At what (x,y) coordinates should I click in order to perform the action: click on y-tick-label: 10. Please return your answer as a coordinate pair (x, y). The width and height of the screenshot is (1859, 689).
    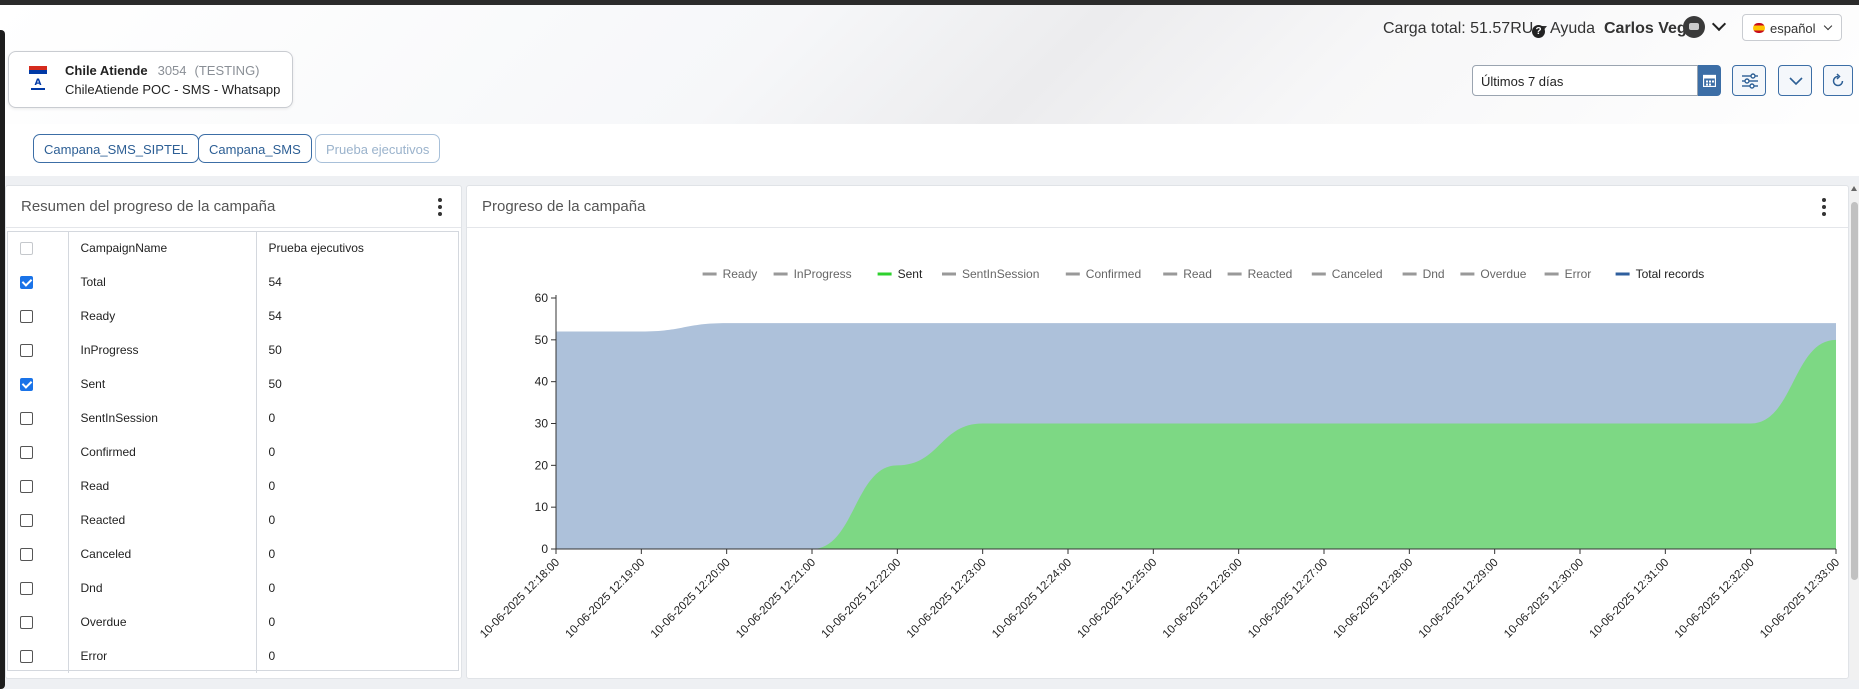
    Looking at the image, I should click on (542, 507).